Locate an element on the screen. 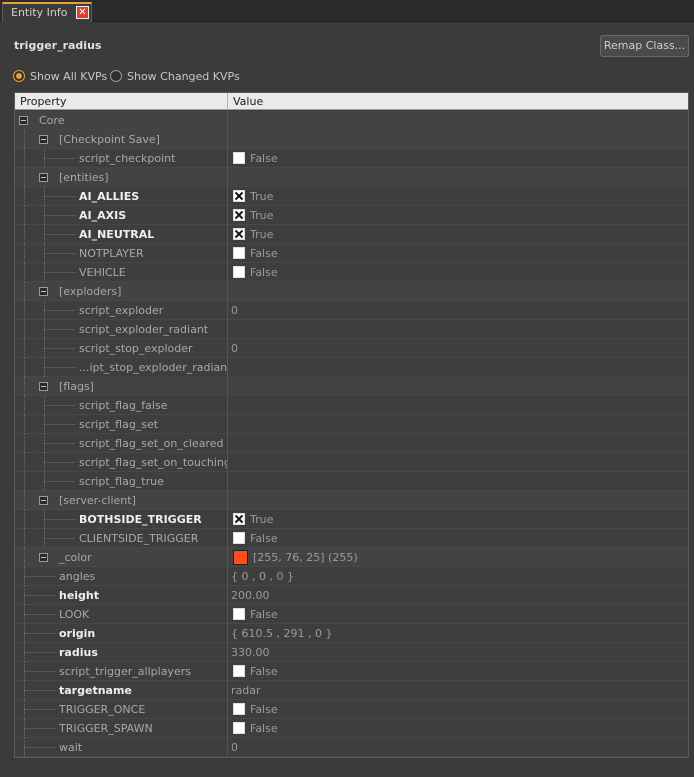  property-row: script_flag_set_on_cleared is located at coordinates (351, 443).